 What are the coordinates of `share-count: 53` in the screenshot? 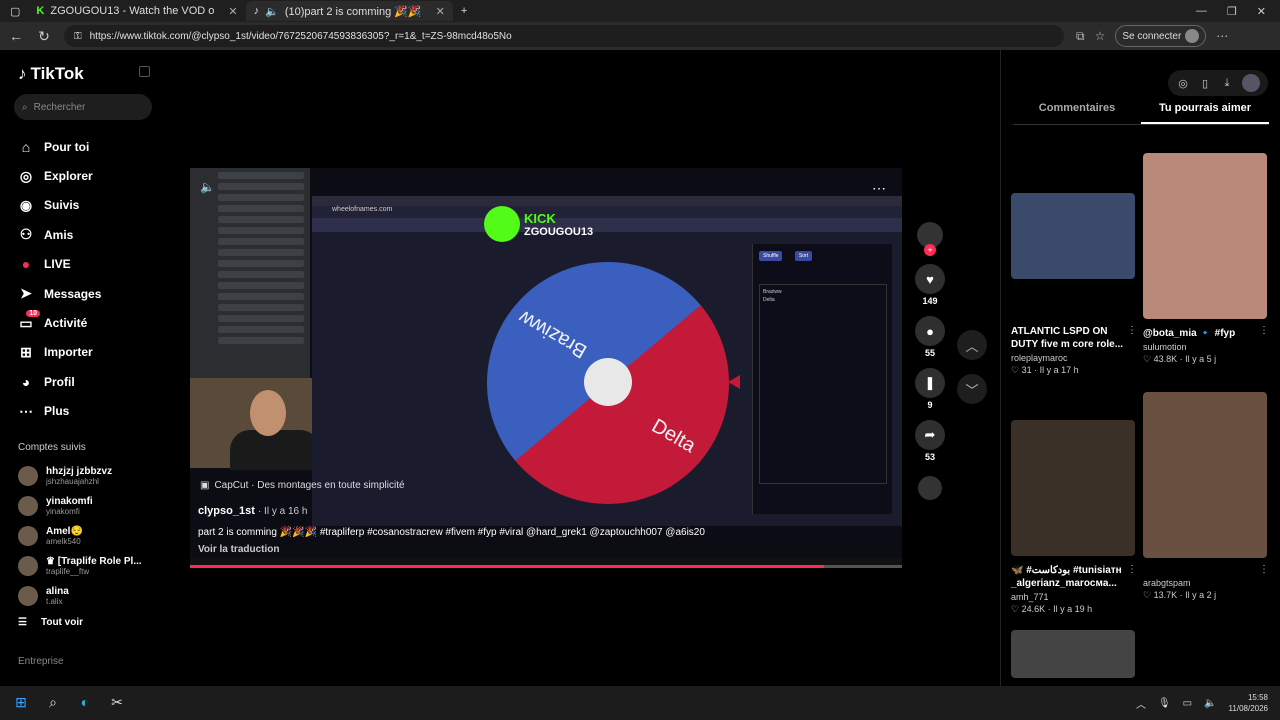 It's located at (929, 457).